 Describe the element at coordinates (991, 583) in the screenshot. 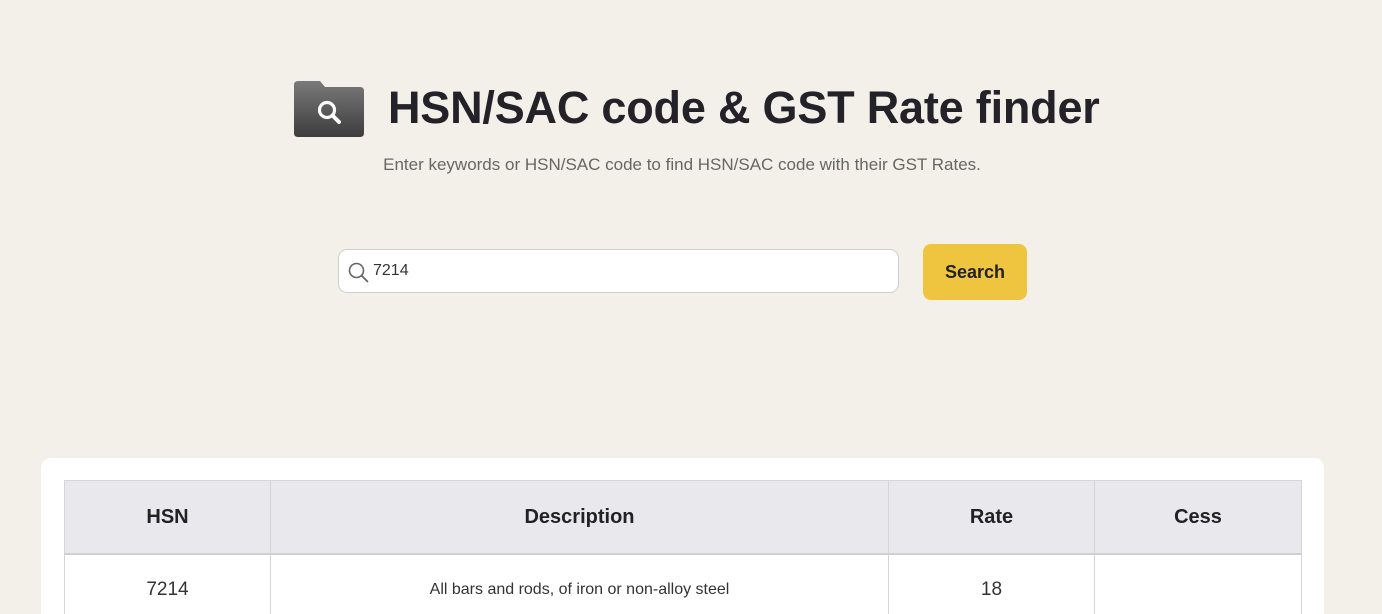

I see `rate-cell: 18` at that location.